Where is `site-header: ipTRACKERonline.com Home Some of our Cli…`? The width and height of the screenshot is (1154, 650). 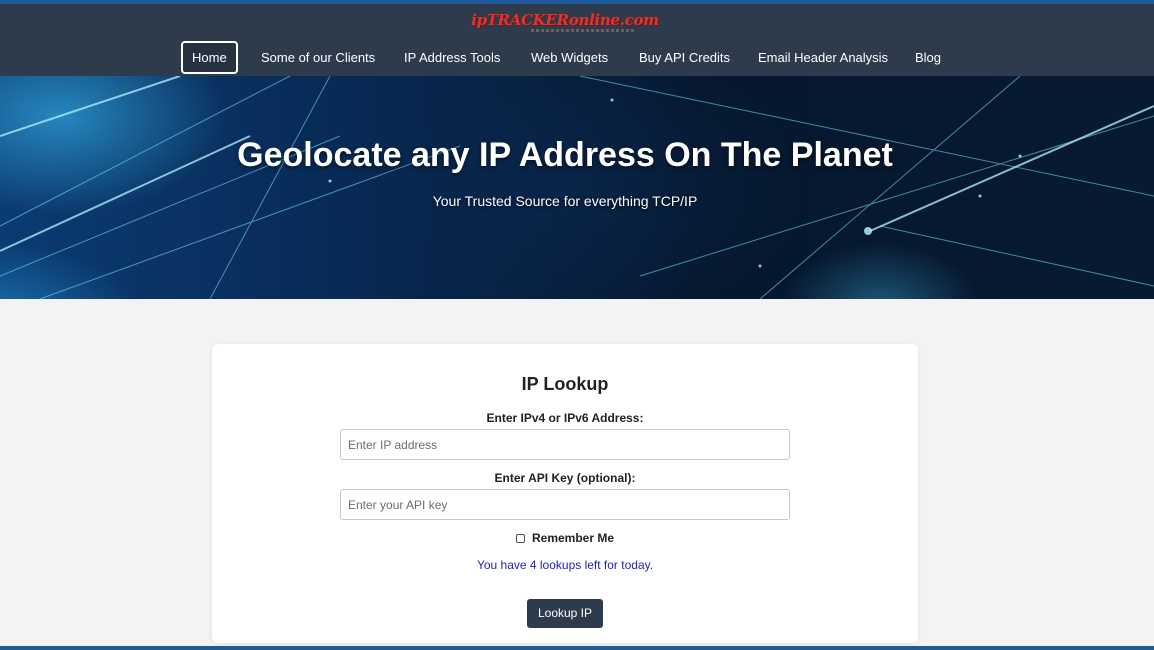
site-header: ipTRACKERonline.com Home Some of our Cli… is located at coordinates (577, 40).